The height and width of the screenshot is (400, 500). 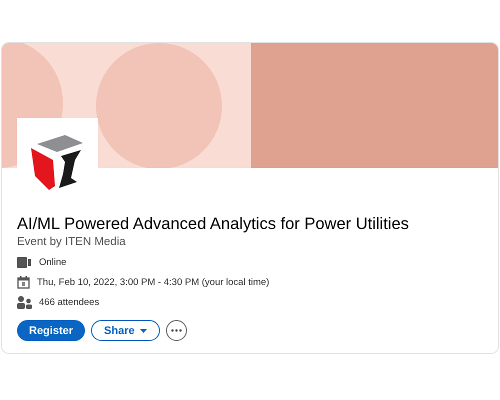 I want to click on calendar-icon, so click(x=23, y=282).